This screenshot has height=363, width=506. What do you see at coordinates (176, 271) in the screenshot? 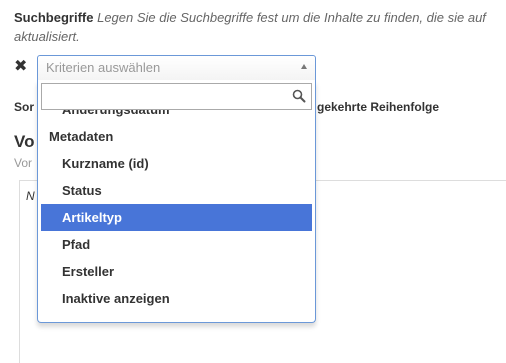
I see `option-ersteller: Ersteller` at bounding box center [176, 271].